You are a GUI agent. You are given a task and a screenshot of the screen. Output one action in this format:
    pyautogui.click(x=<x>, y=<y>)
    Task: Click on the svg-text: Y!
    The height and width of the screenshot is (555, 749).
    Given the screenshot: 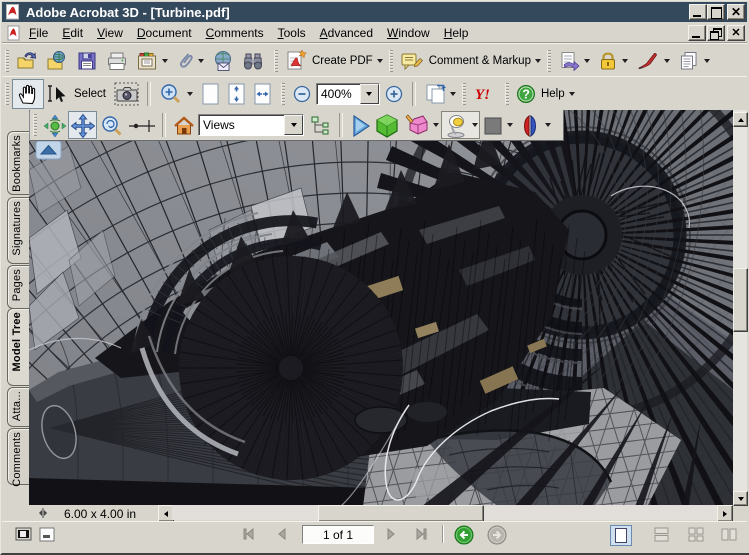 What is the action you would take?
    pyautogui.click(x=482, y=95)
    